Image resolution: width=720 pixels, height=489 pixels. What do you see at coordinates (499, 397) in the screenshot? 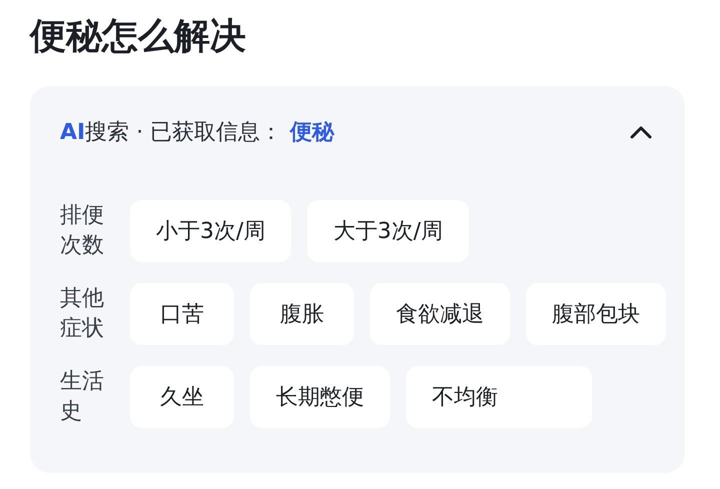
I see `option-chip: 不均衡` at bounding box center [499, 397].